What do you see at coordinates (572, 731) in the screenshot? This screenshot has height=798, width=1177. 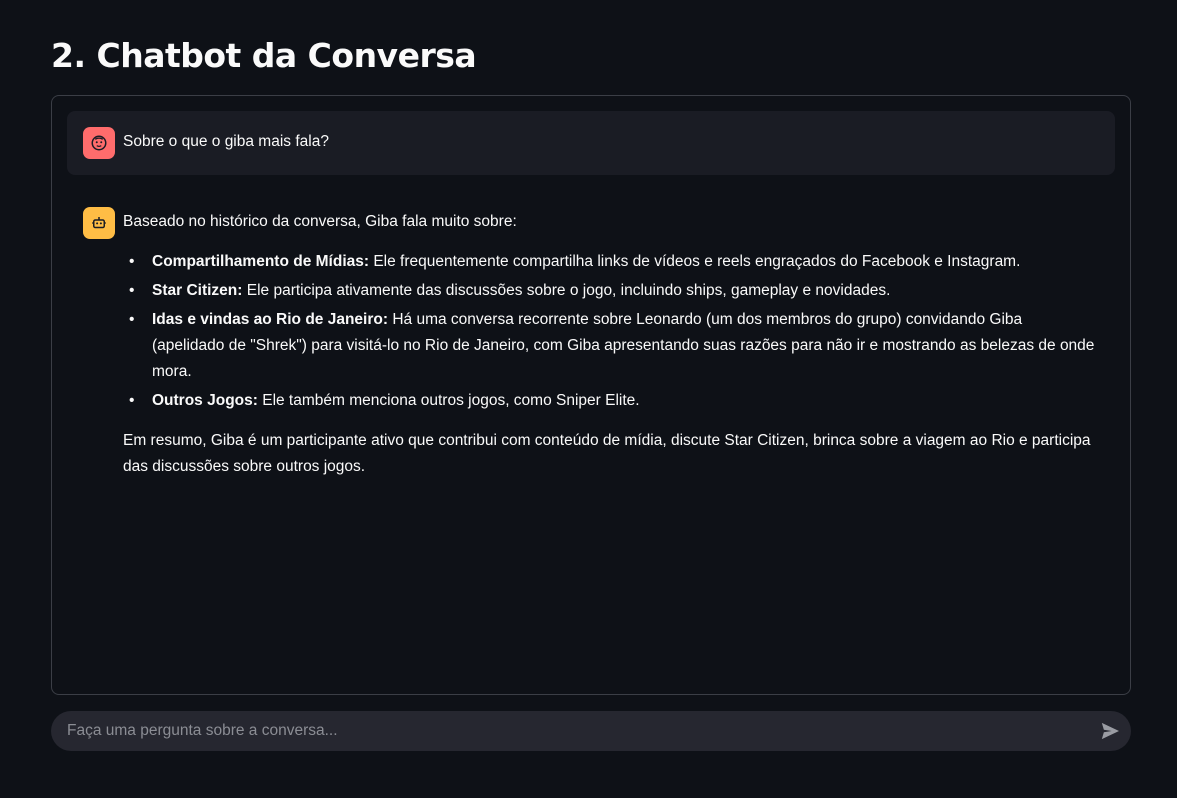 I see `chat-input` at bounding box center [572, 731].